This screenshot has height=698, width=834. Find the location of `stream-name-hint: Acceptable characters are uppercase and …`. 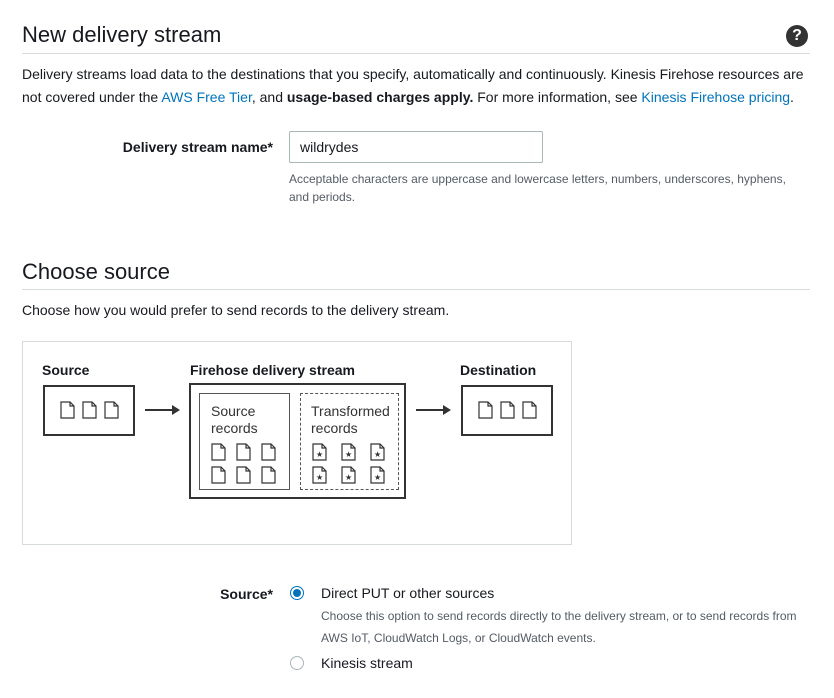

stream-name-hint: Acceptable characters are uppercase and … is located at coordinates (537, 188).